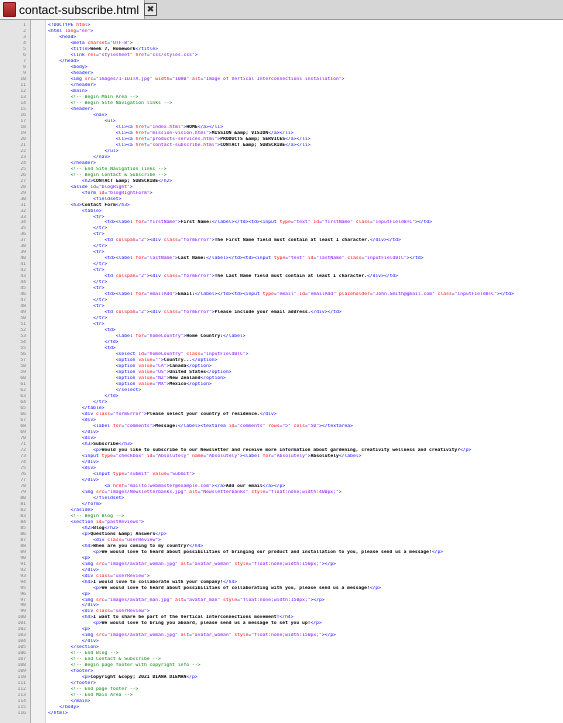 This screenshot has width=563, height=723. I want to click on code-text: </html>, so click(58, 714).